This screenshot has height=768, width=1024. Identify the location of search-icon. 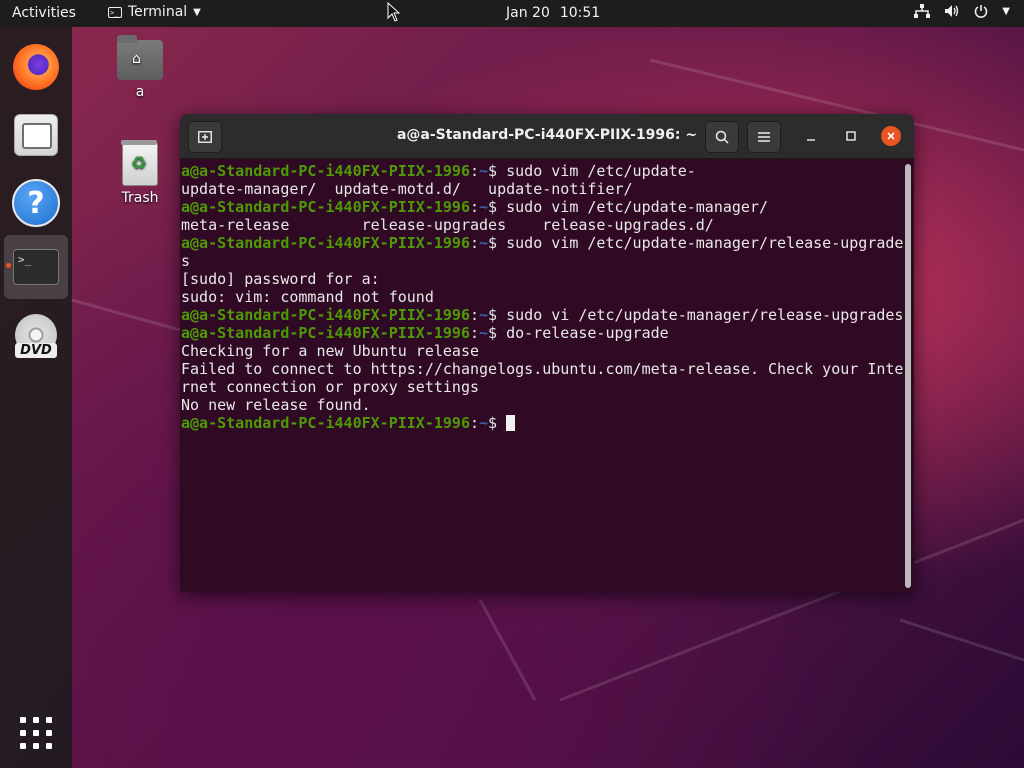
(722, 137).